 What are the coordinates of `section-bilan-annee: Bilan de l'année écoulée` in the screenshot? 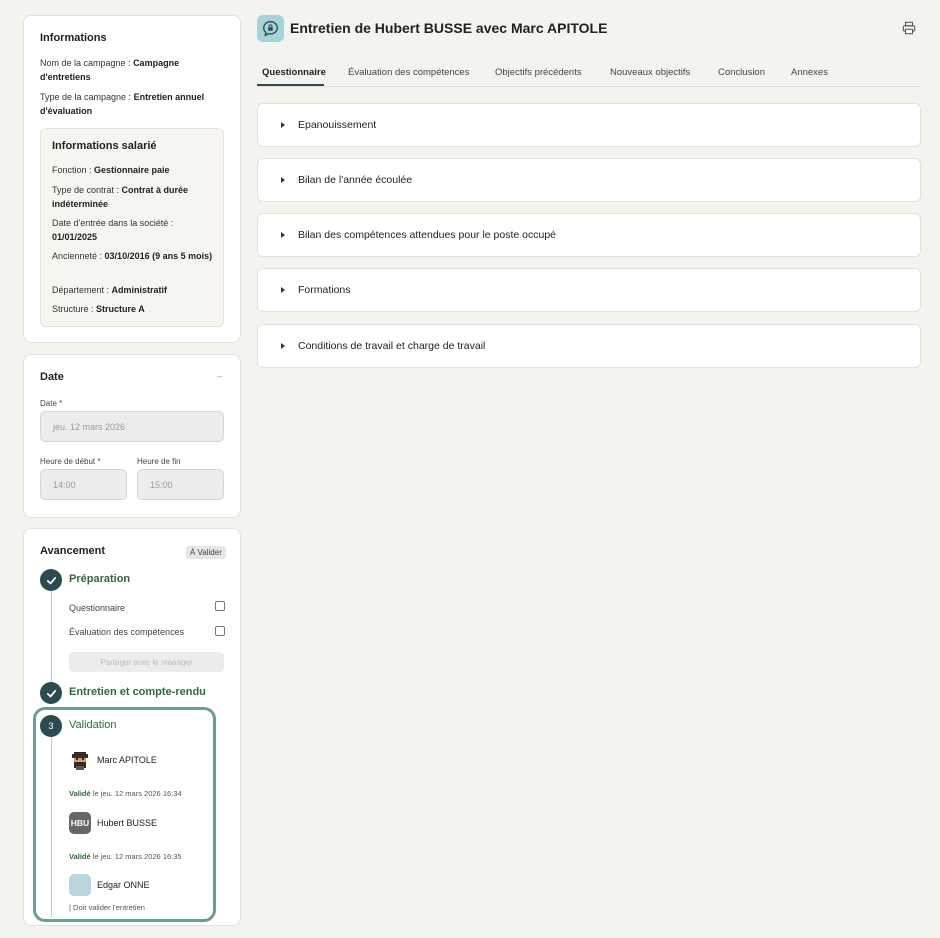 It's located at (589, 180).